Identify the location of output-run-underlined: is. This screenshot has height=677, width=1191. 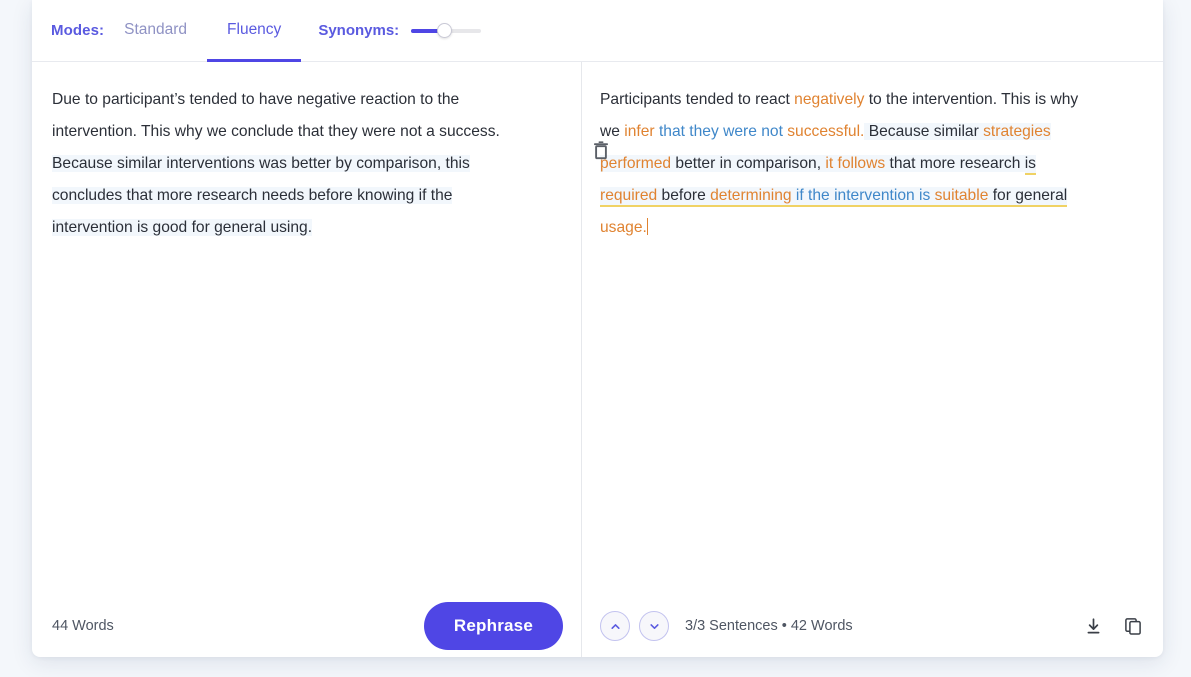
(1030, 165).